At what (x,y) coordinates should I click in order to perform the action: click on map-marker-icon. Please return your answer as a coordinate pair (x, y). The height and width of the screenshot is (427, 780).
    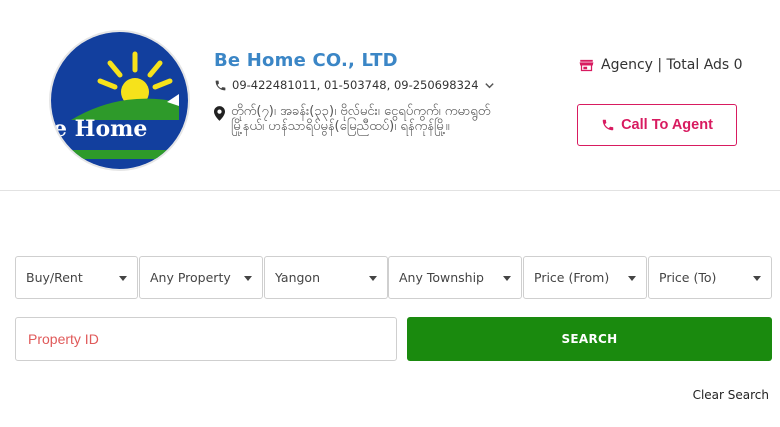
    Looking at the image, I should click on (219, 113).